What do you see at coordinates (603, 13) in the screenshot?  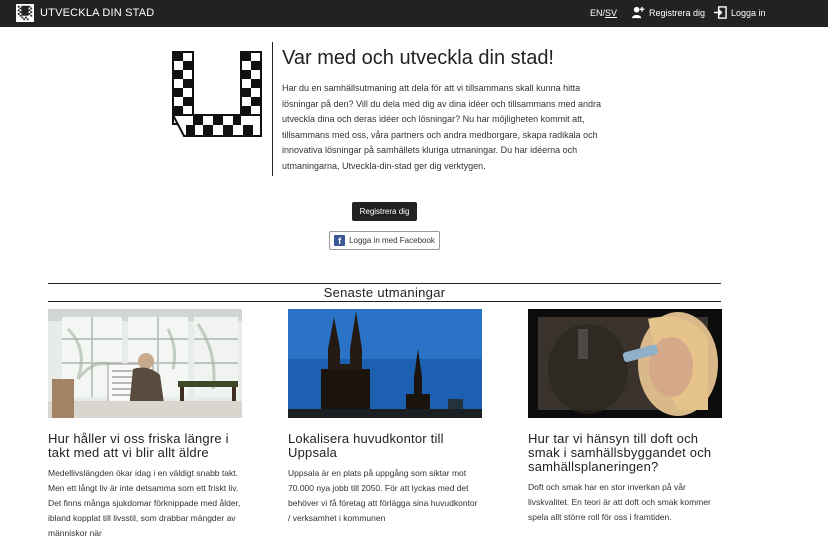 I see `language-switcher: EN/SV` at bounding box center [603, 13].